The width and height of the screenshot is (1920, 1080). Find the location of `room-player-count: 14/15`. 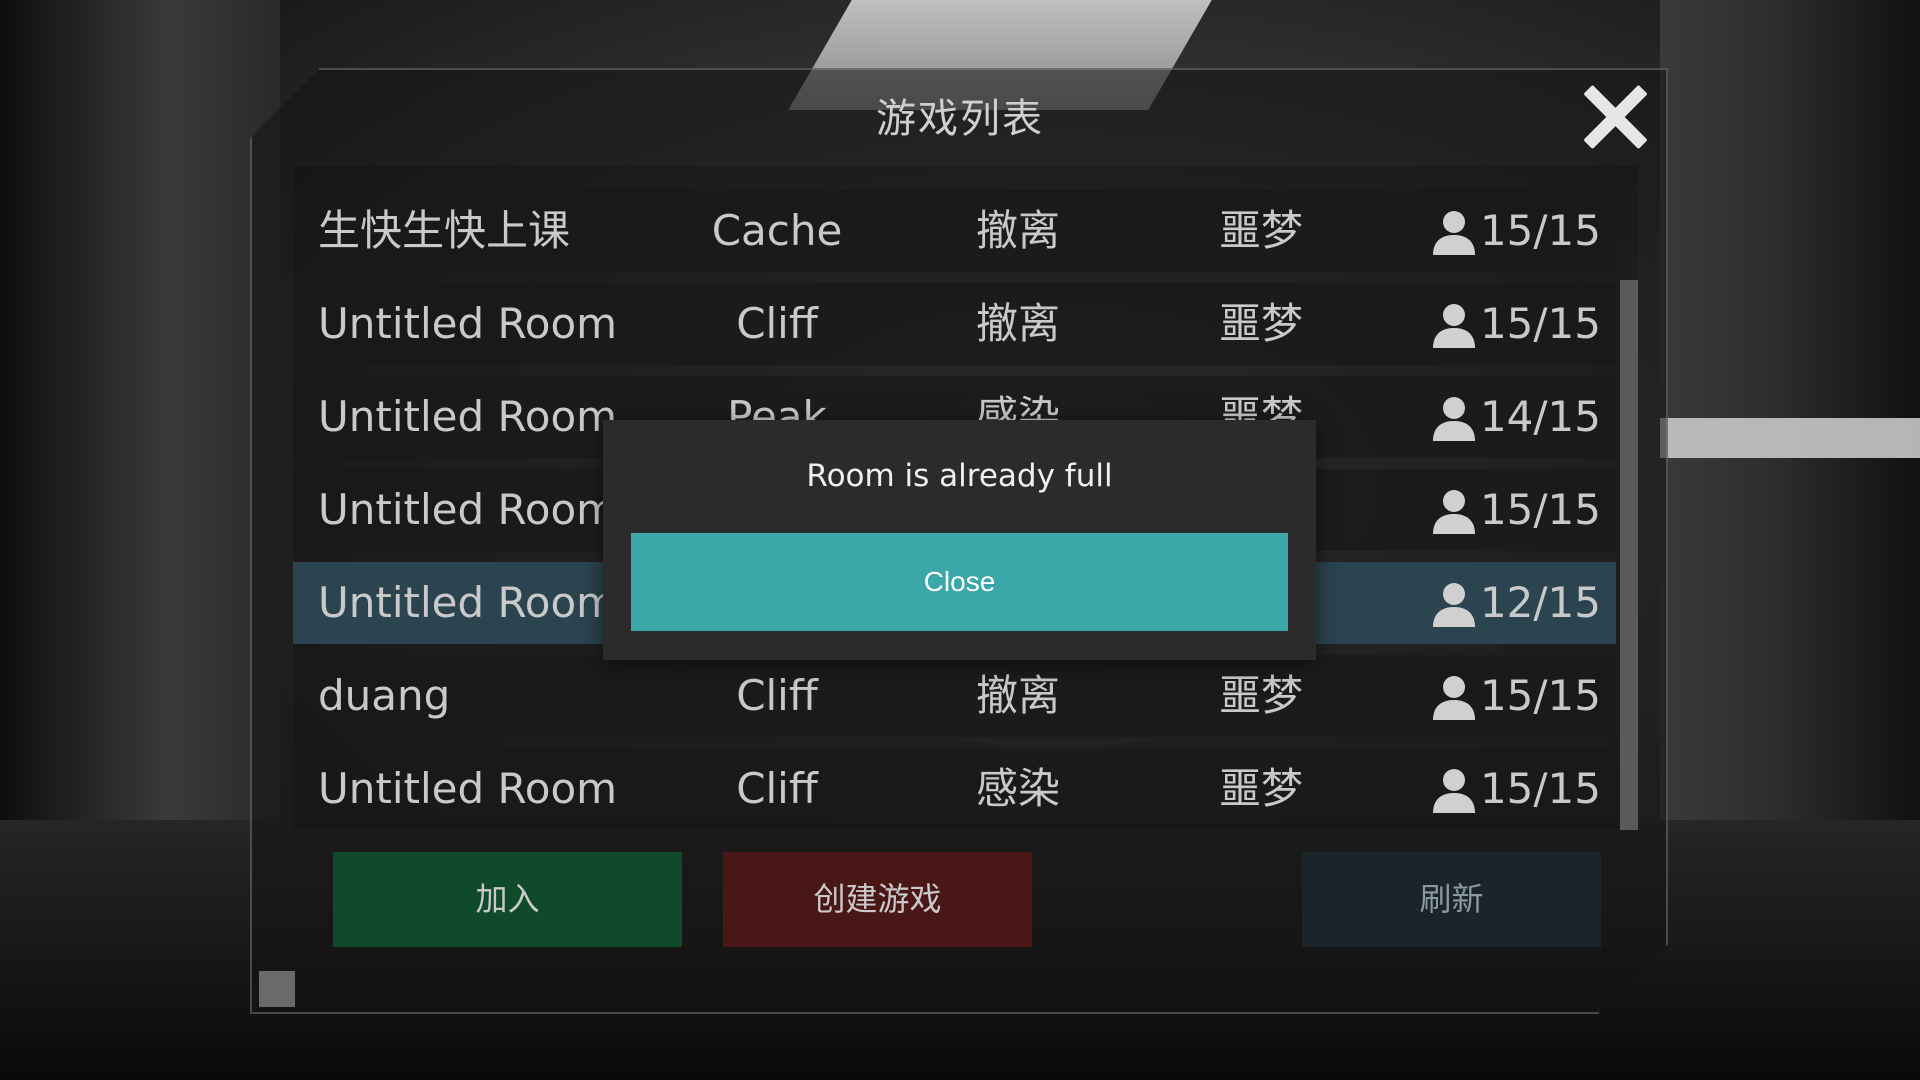

room-player-count: 14/15 is located at coordinates (1540, 416).